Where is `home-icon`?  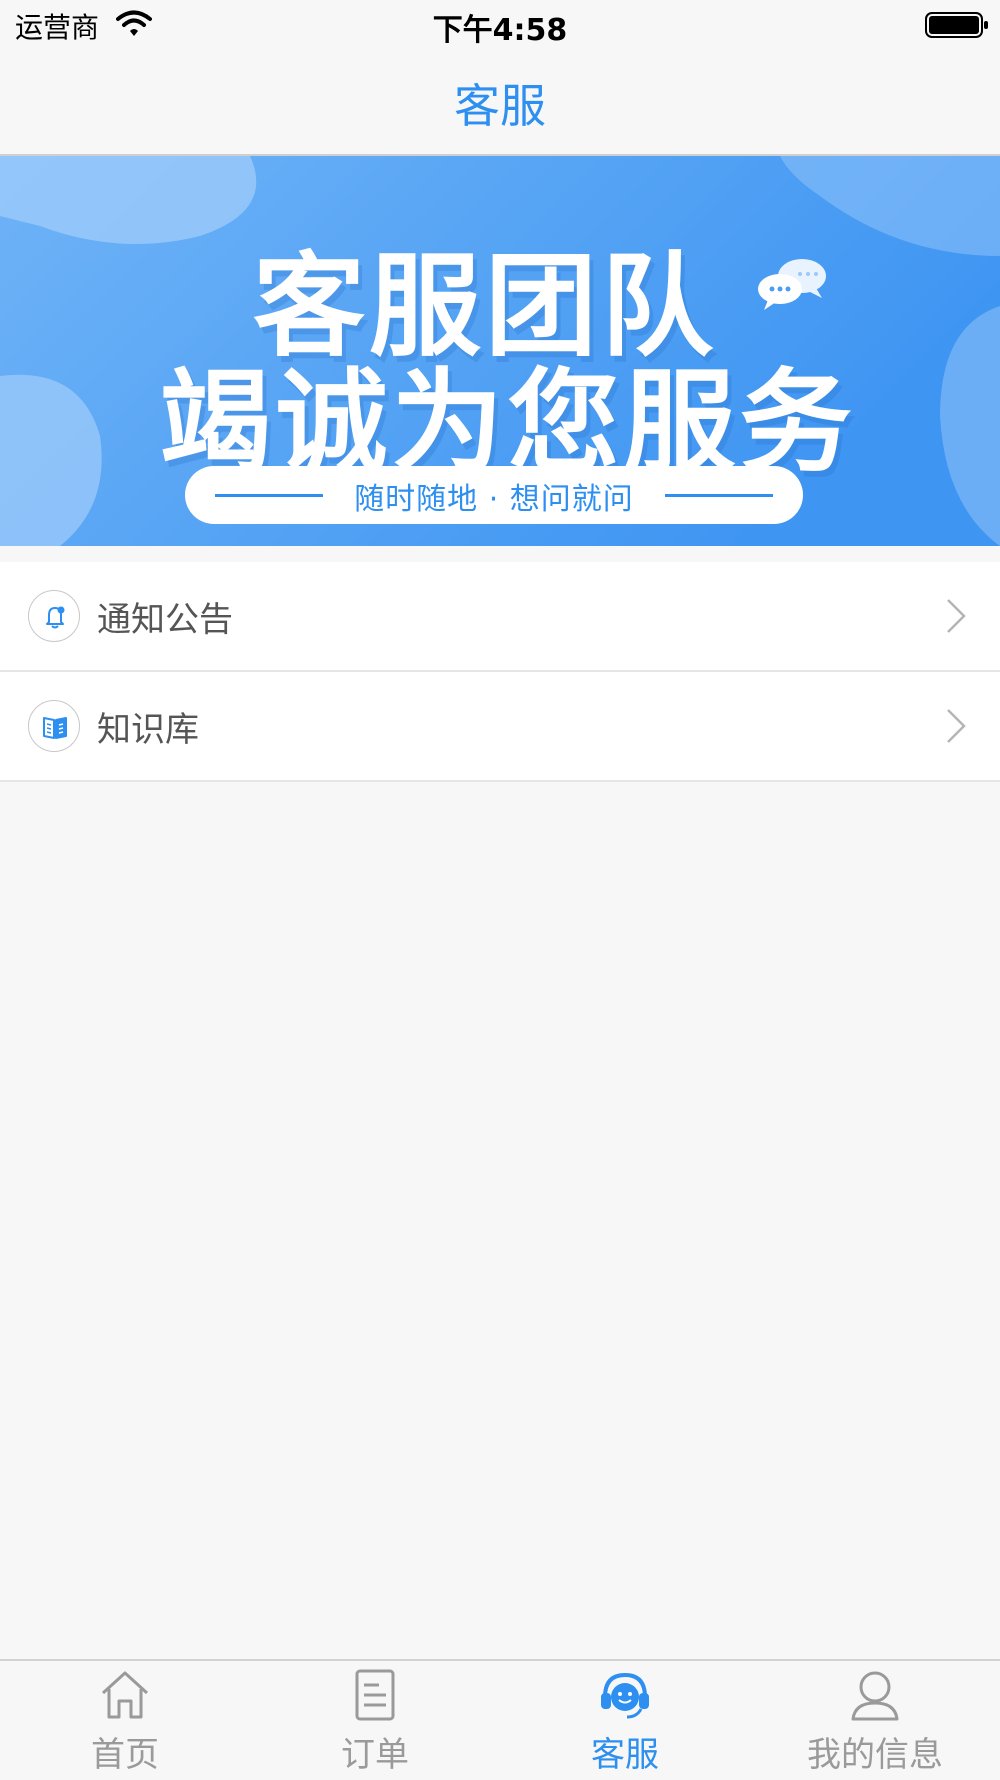
home-icon is located at coordinates (125, 1697).